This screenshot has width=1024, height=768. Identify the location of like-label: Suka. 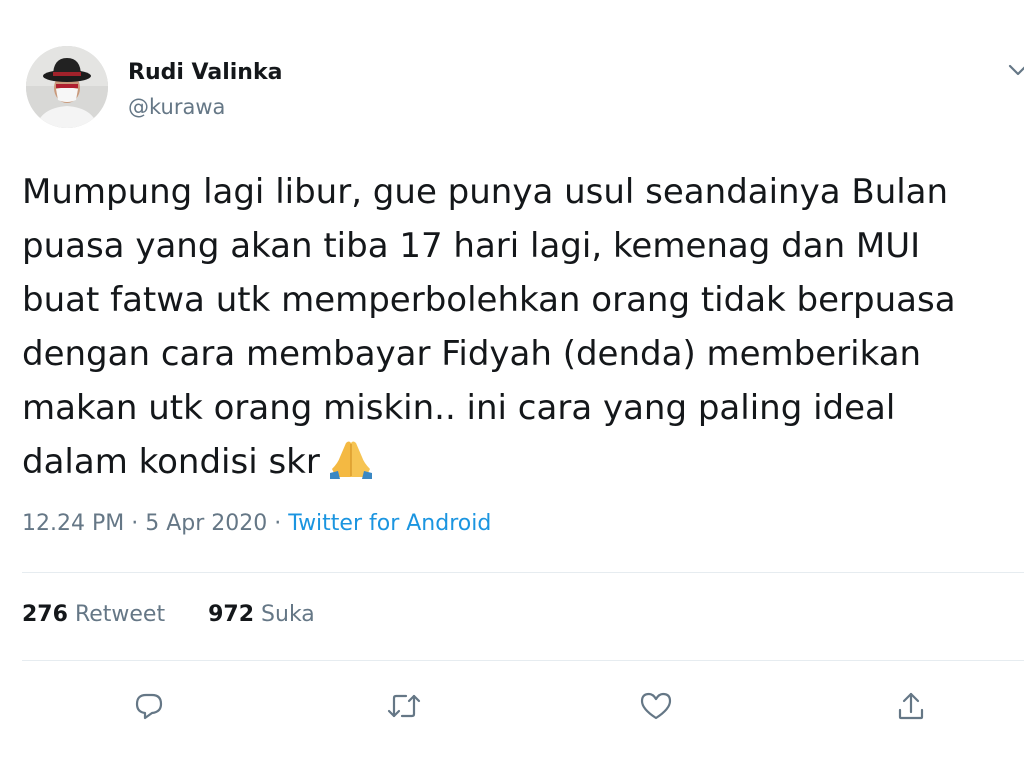
(288, 614).